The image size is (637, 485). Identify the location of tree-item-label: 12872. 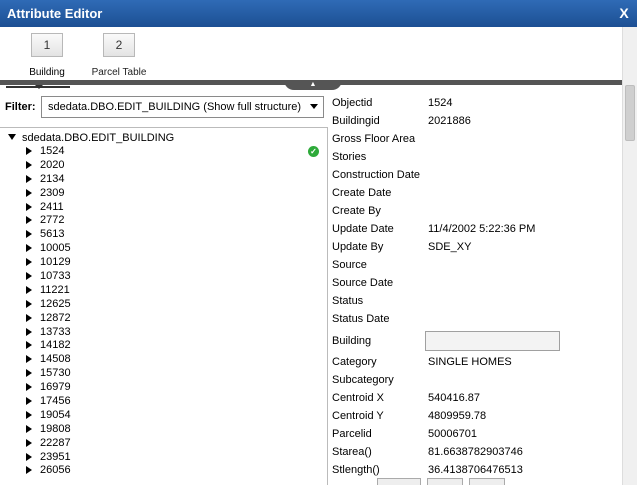
(55, 317).